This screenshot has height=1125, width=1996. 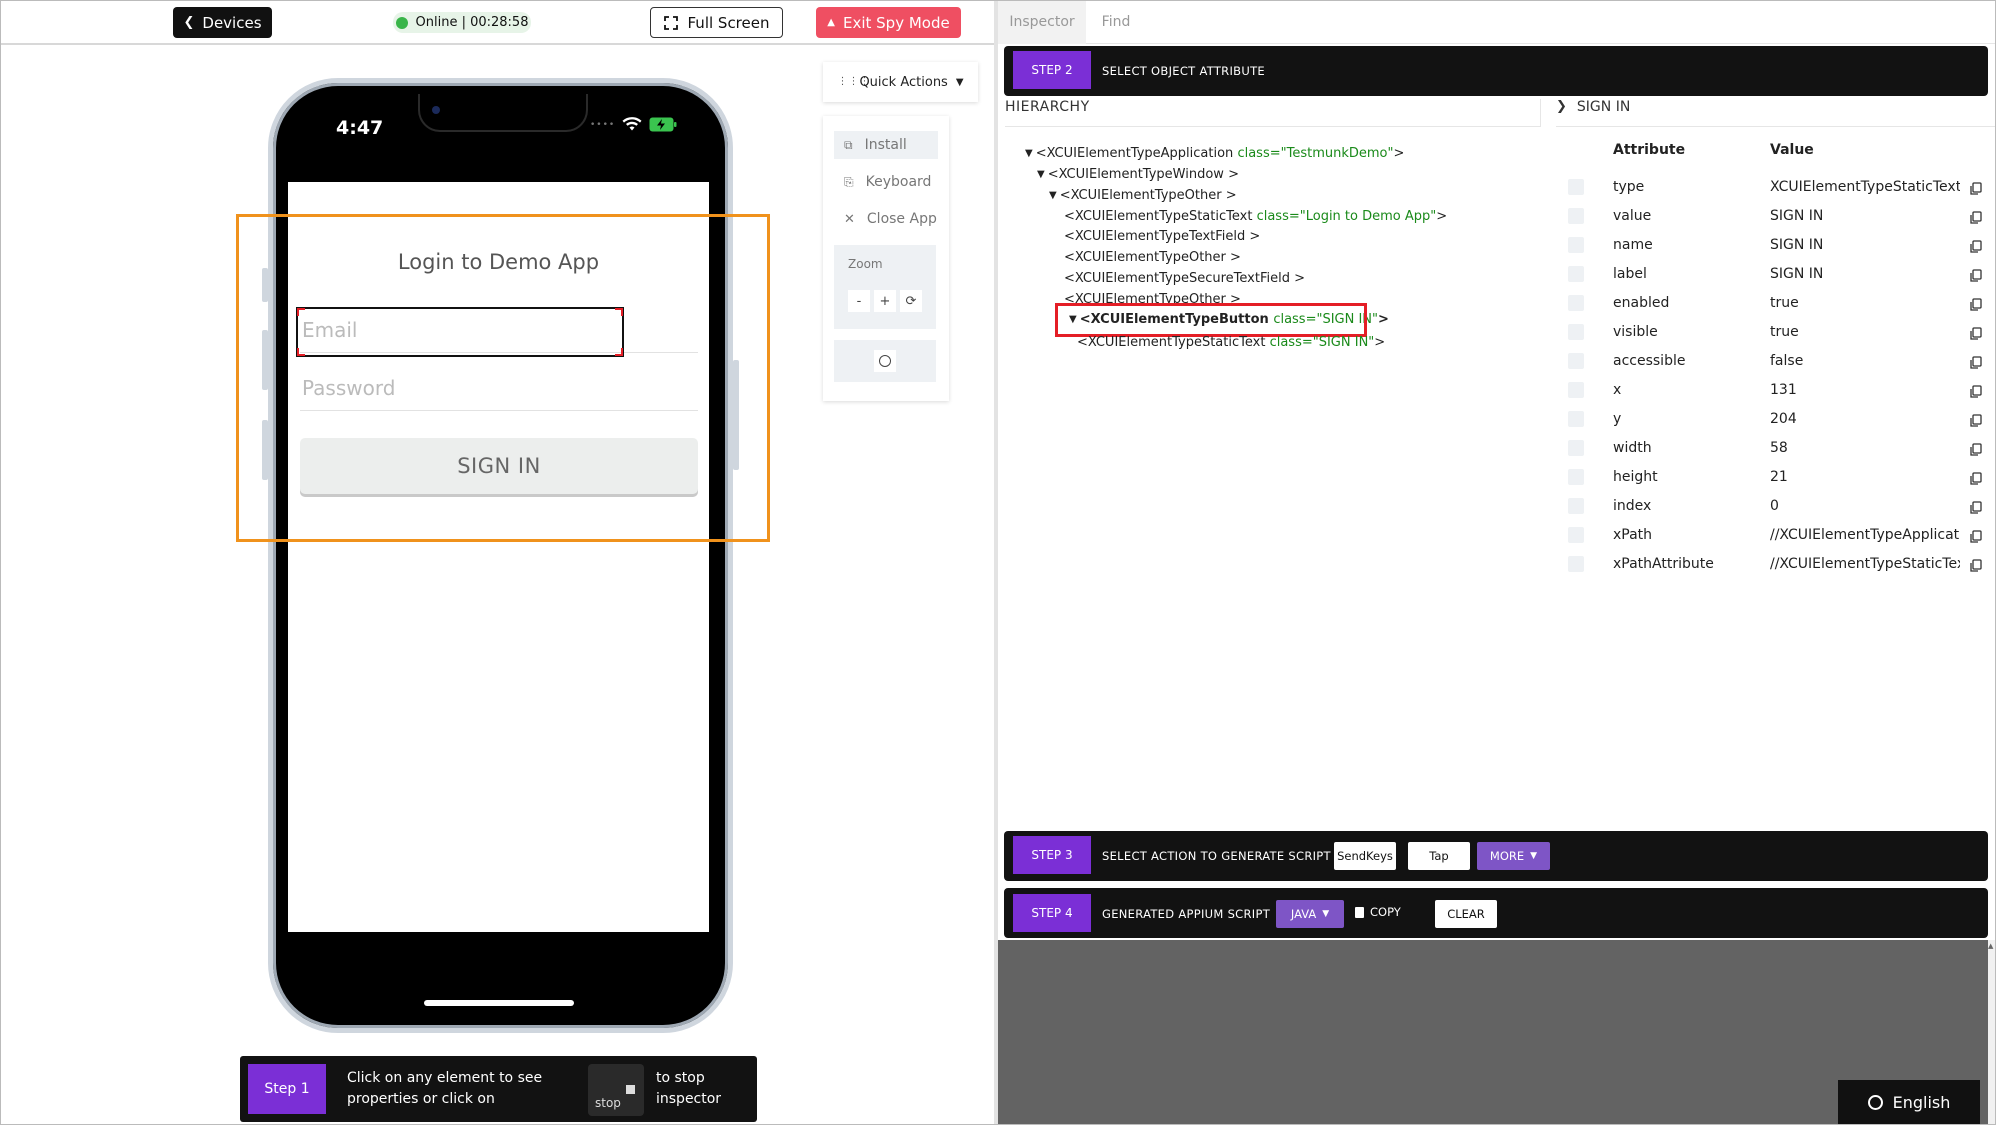 I want to click on attribute-name: width, so click(x=1632, y=448).